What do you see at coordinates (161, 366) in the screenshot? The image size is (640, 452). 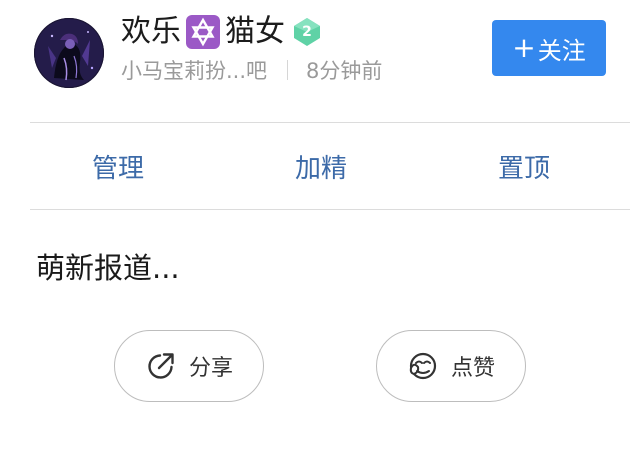 I see `share-icon` at bounding box center [161, 366].